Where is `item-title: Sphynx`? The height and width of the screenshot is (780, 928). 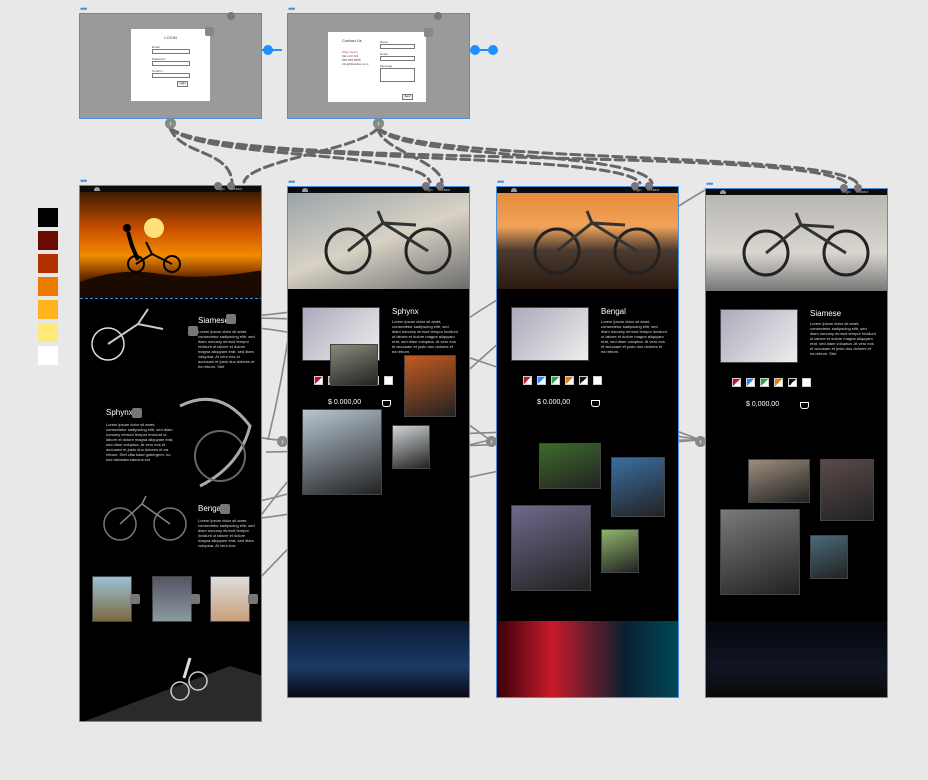 item-title: Sphynx is located at coordinates (119, 412).